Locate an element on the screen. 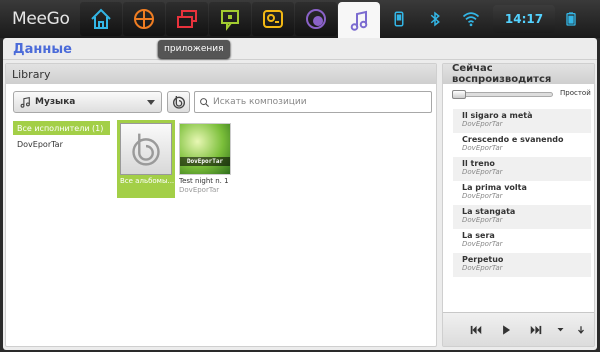  download-button is located at coordinates (581, 330).